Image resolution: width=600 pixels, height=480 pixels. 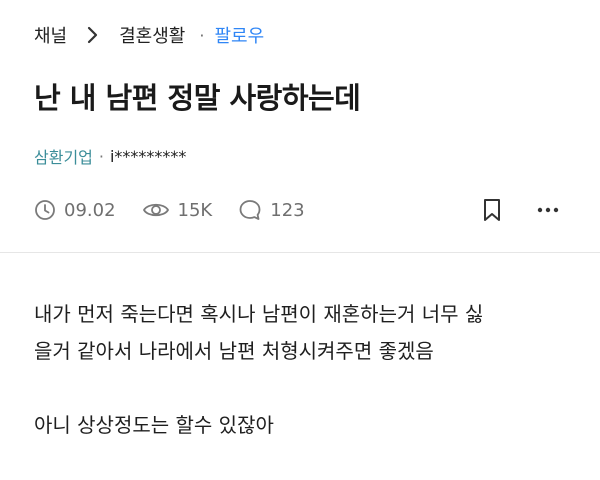 What do you see at coordinates (234, 351) in the screenshot?
I see `post-body-line: 을거 같아서 나라에서 남편 처형시켜주면 좋겠음` at bounding box center [234, 351].